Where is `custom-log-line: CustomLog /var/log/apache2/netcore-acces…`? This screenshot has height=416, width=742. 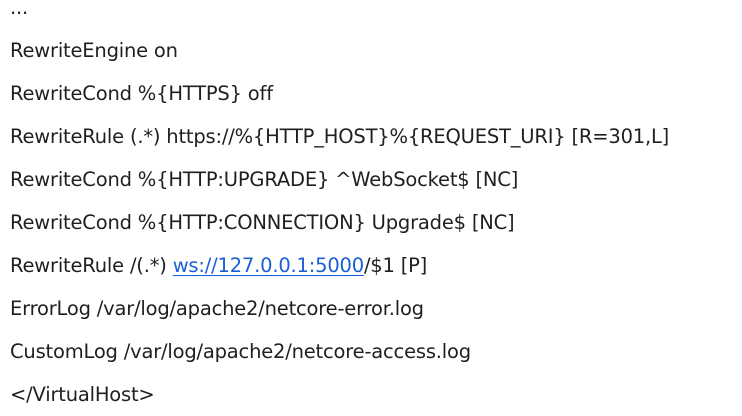
custom-log-line: CustomLog /var/log/apache2/netcore-acces… is located at coordinates (240, 351).